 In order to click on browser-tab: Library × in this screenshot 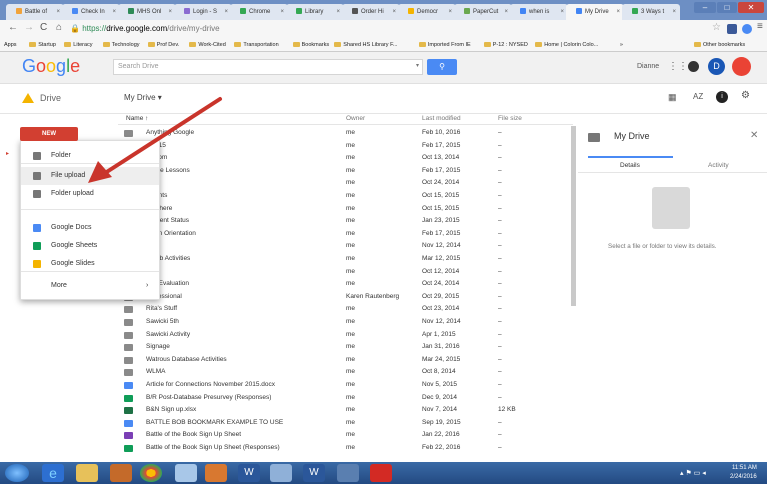, I will do `click(315, 12)`.